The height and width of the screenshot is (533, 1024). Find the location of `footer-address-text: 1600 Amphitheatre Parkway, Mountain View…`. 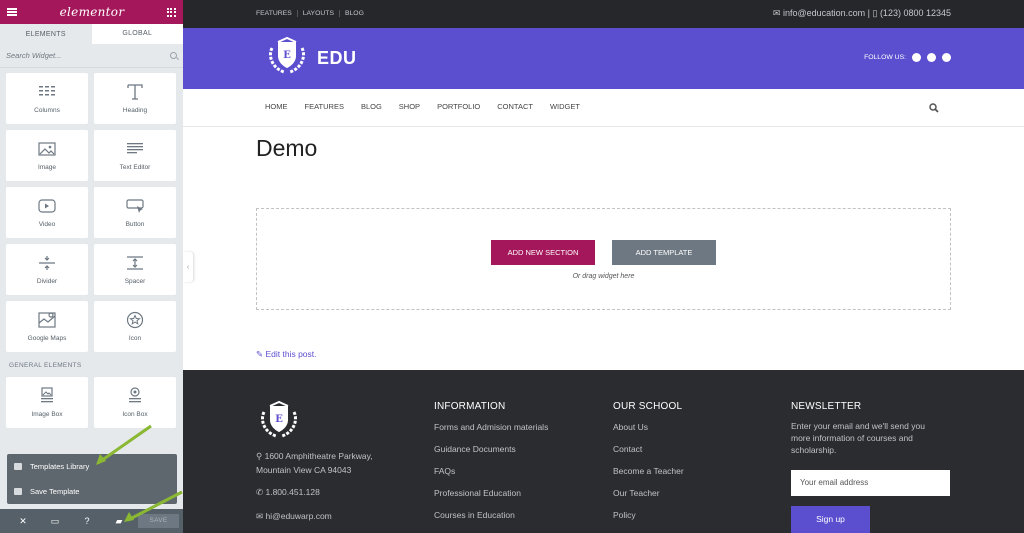

footer-address-text: 1600 Amphitheatre Parkway, Mountain View… is located at coordinates (314, 463).